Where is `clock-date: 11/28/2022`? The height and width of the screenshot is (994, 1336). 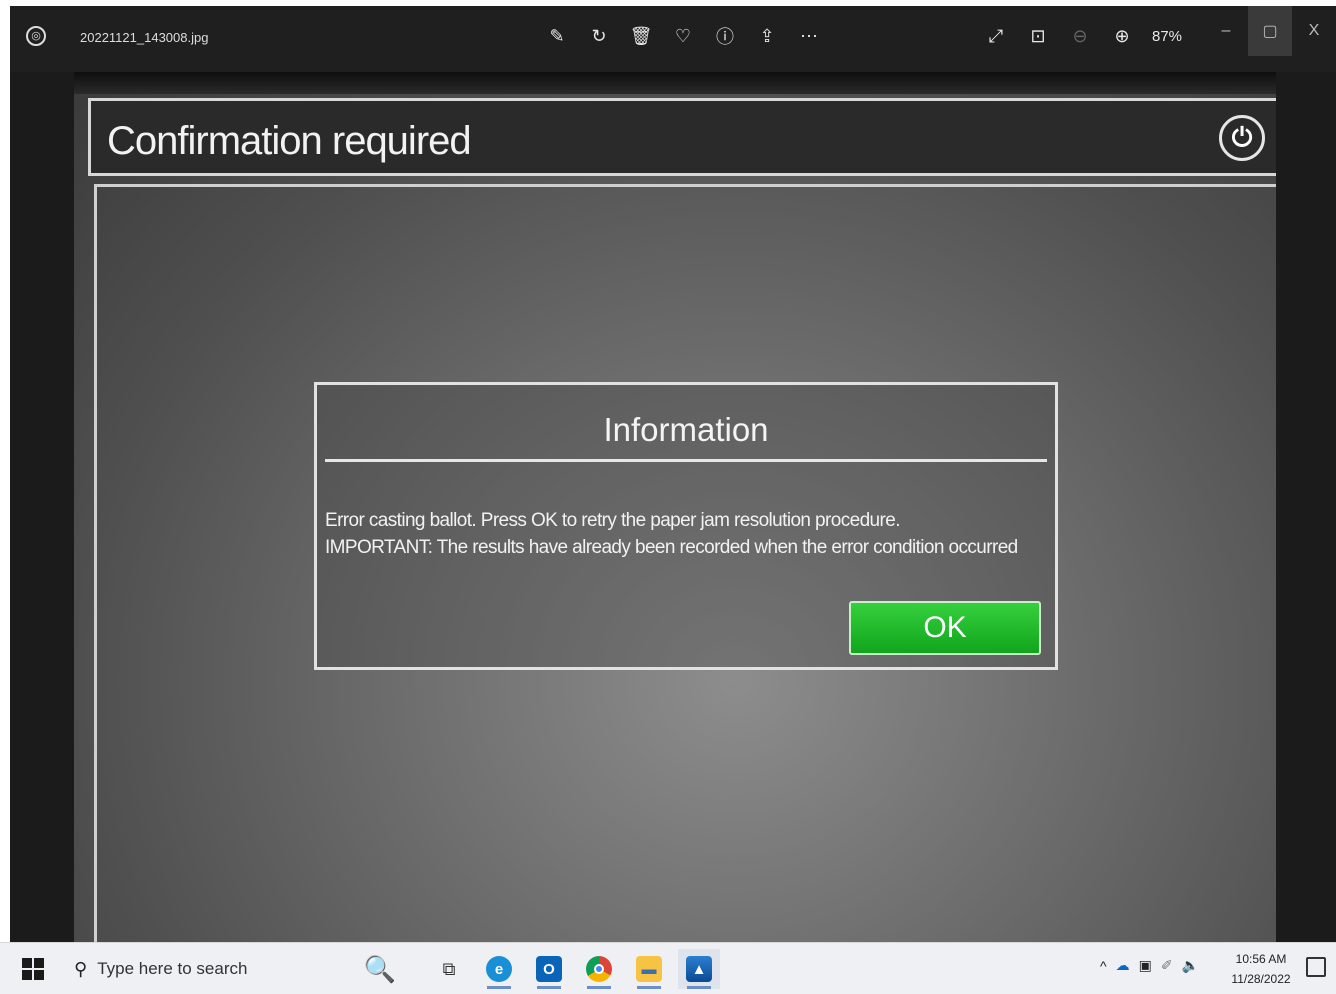 clock-date: 11/28/2022 is located at coordinates (1261, 979).